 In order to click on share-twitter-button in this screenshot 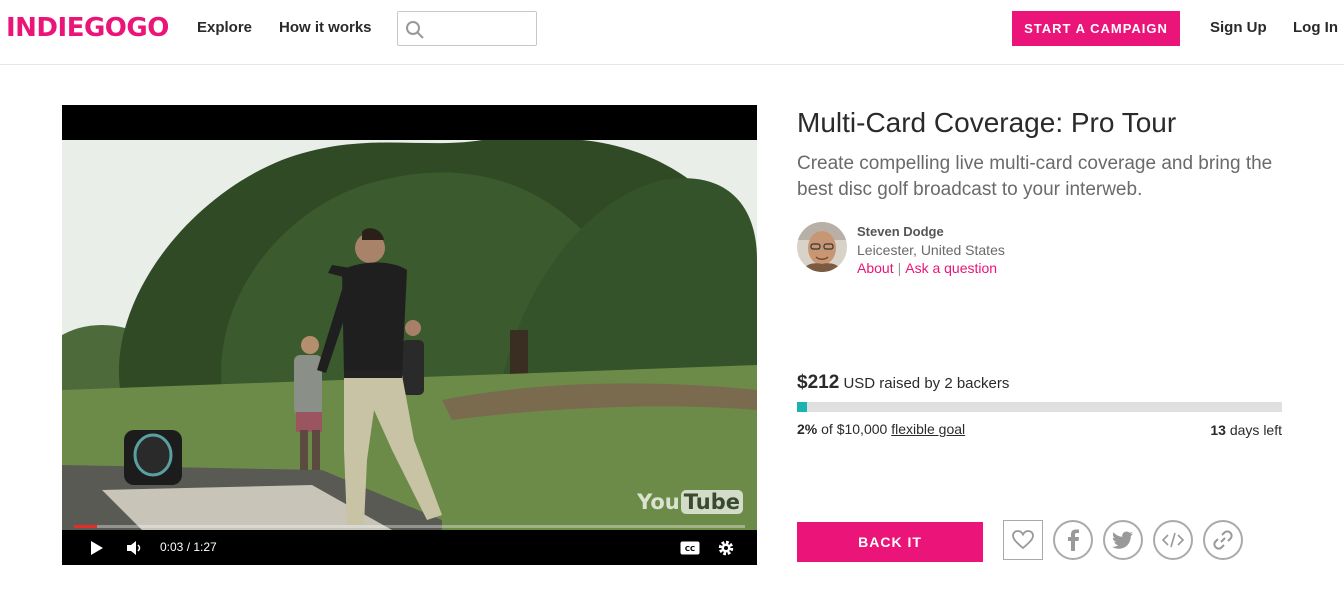, I will do `click(1123, 540)`.